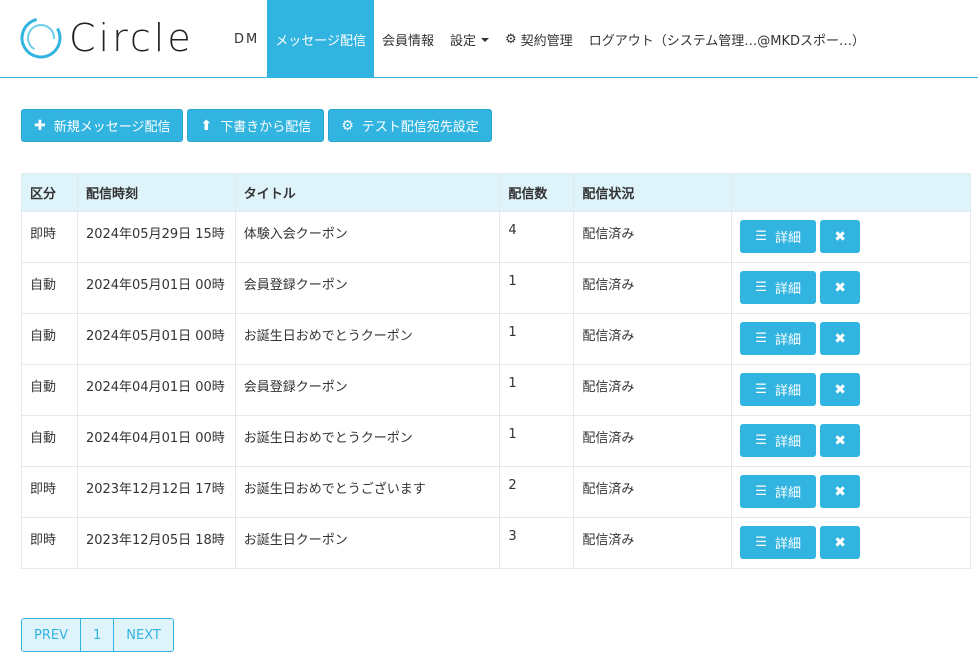  Describe the element at coordinates (131, 38) in the screenshot. I see `logo-text: Circle` at that location.